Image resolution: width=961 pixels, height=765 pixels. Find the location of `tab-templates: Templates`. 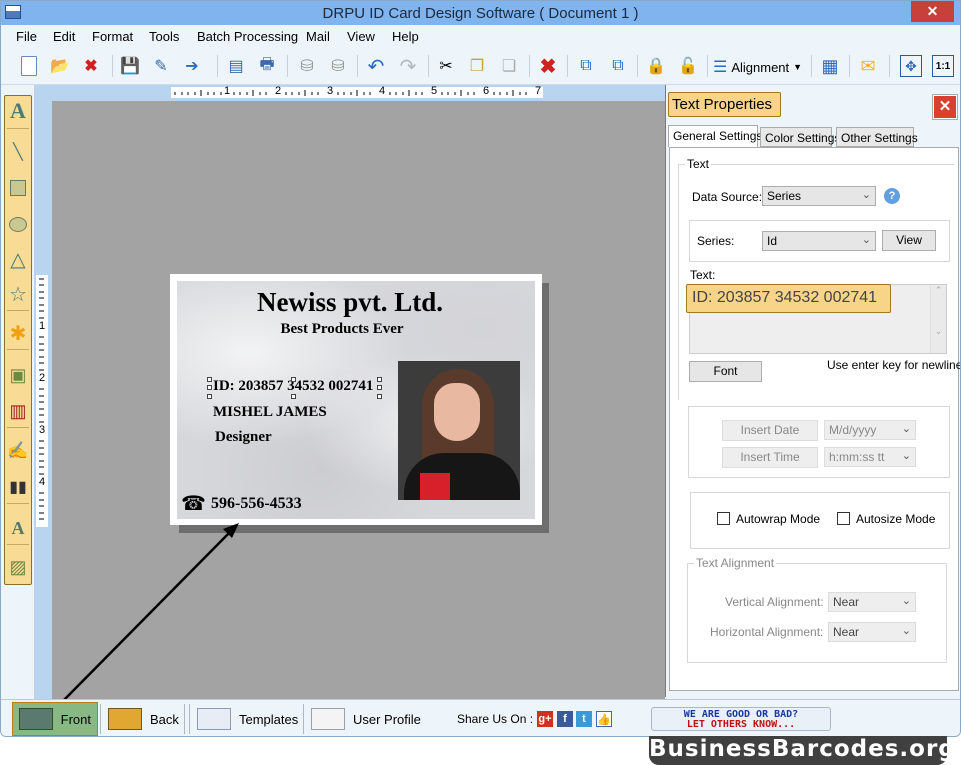

tab-templates: Templates is located at coordinates (247, 719).